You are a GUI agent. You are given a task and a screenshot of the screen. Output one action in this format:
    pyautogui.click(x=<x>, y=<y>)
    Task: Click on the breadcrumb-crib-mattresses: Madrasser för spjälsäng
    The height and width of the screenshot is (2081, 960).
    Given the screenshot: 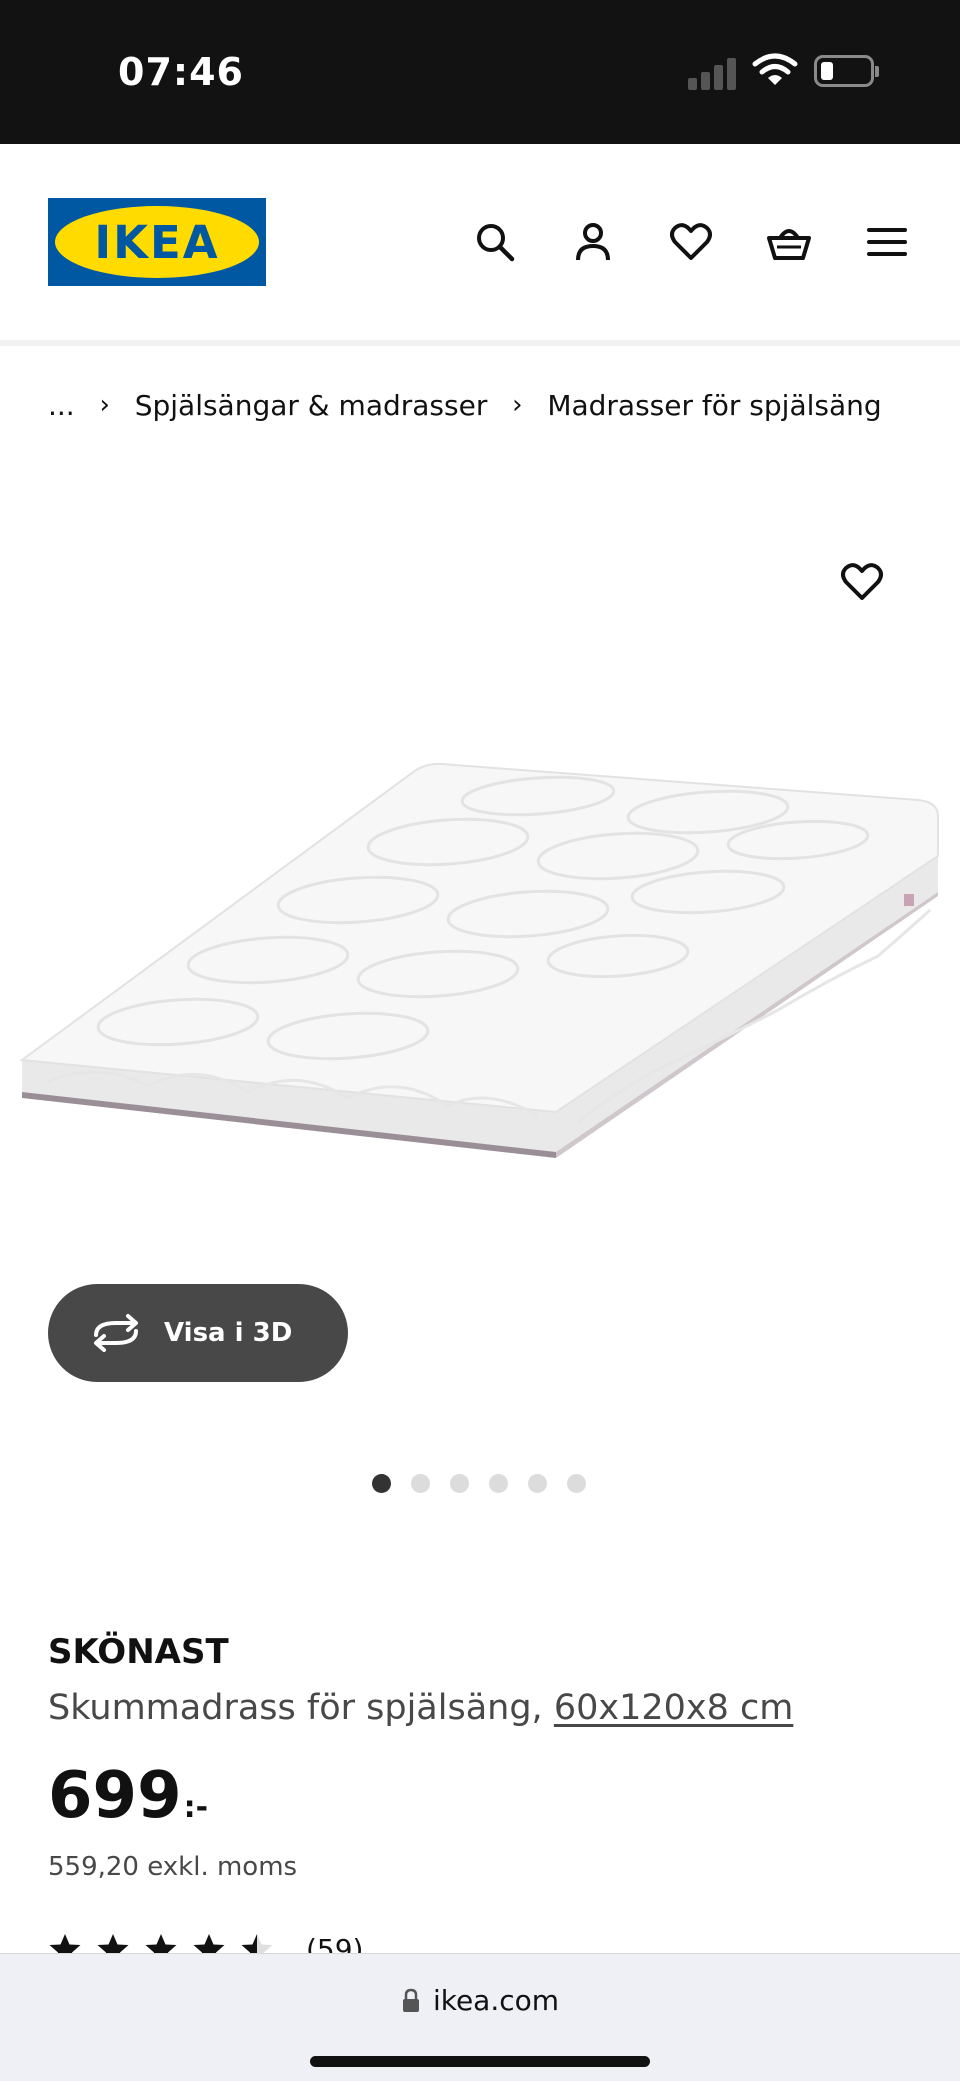 What is the action you would take?
    pyautogui.click(x=714, y=405)
    